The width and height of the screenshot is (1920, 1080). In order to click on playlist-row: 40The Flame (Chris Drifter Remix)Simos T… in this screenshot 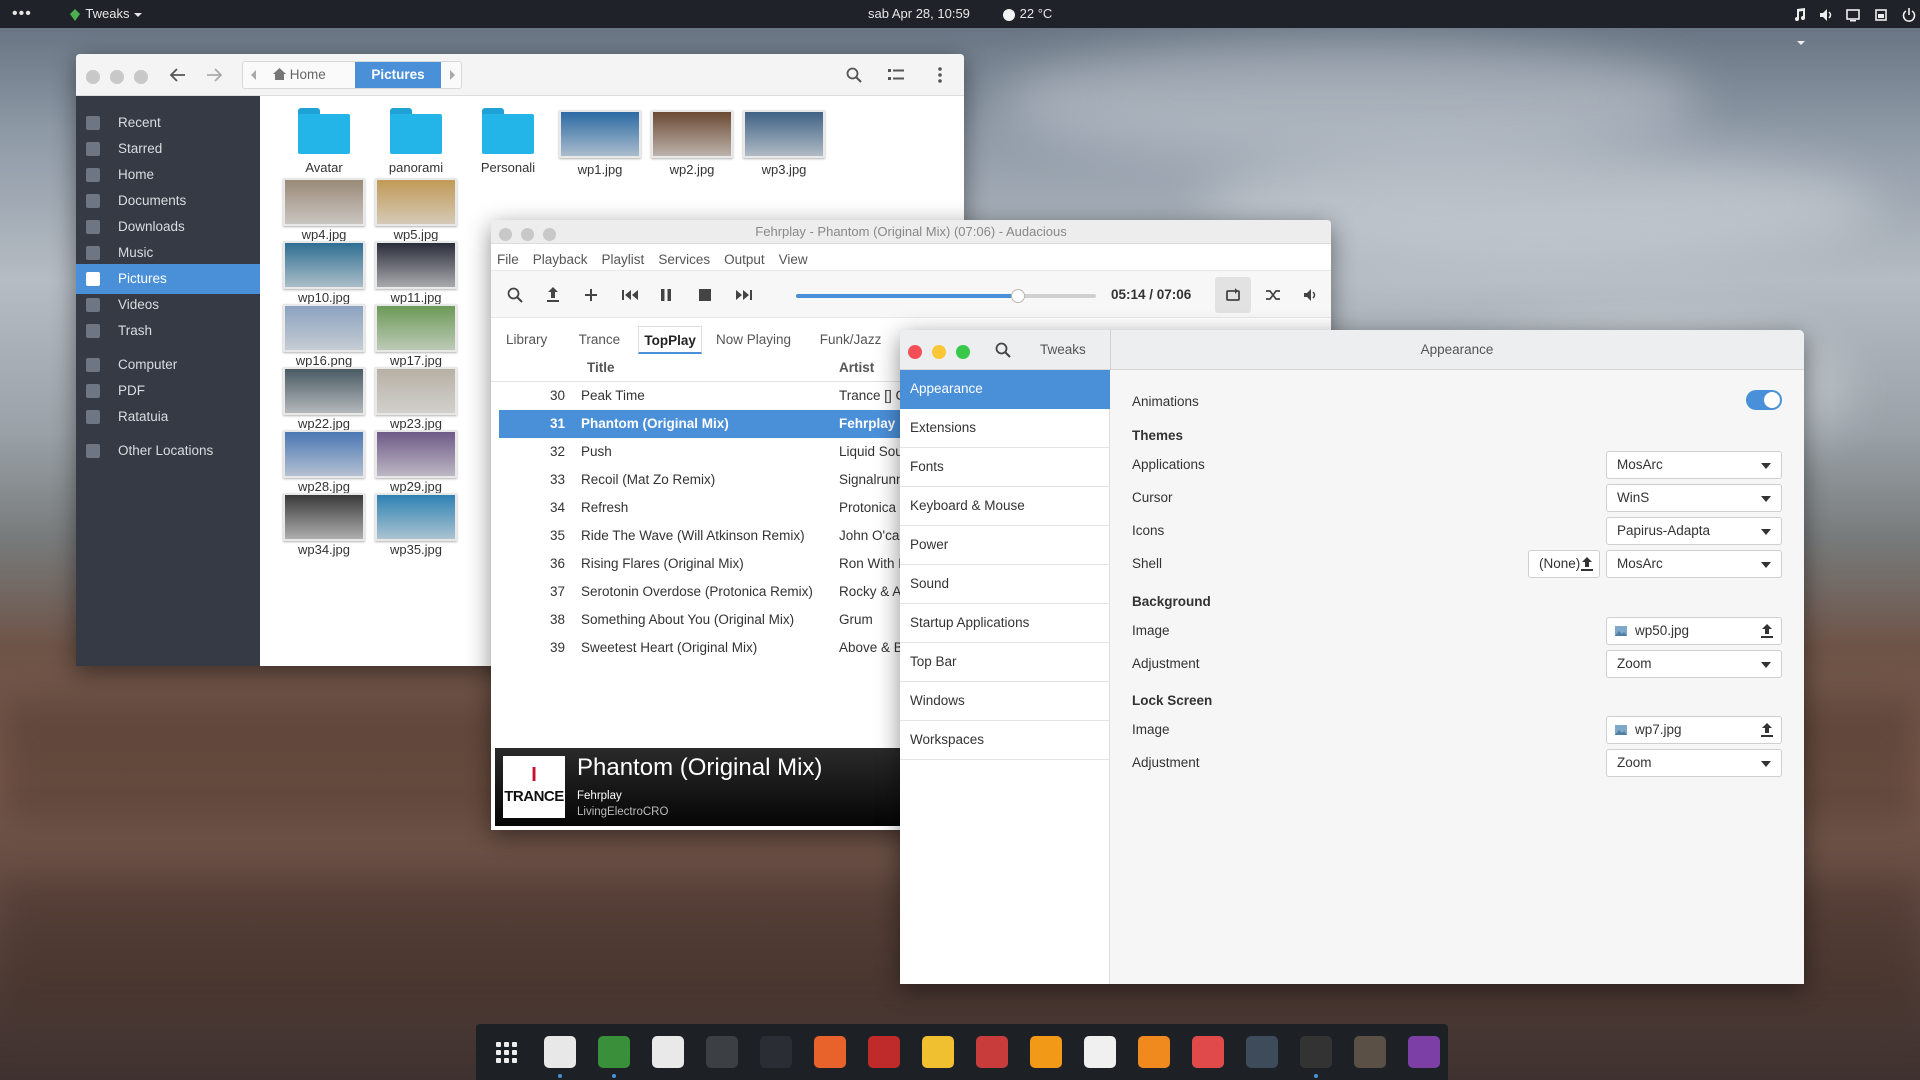, I will do `click(715, 663)`.